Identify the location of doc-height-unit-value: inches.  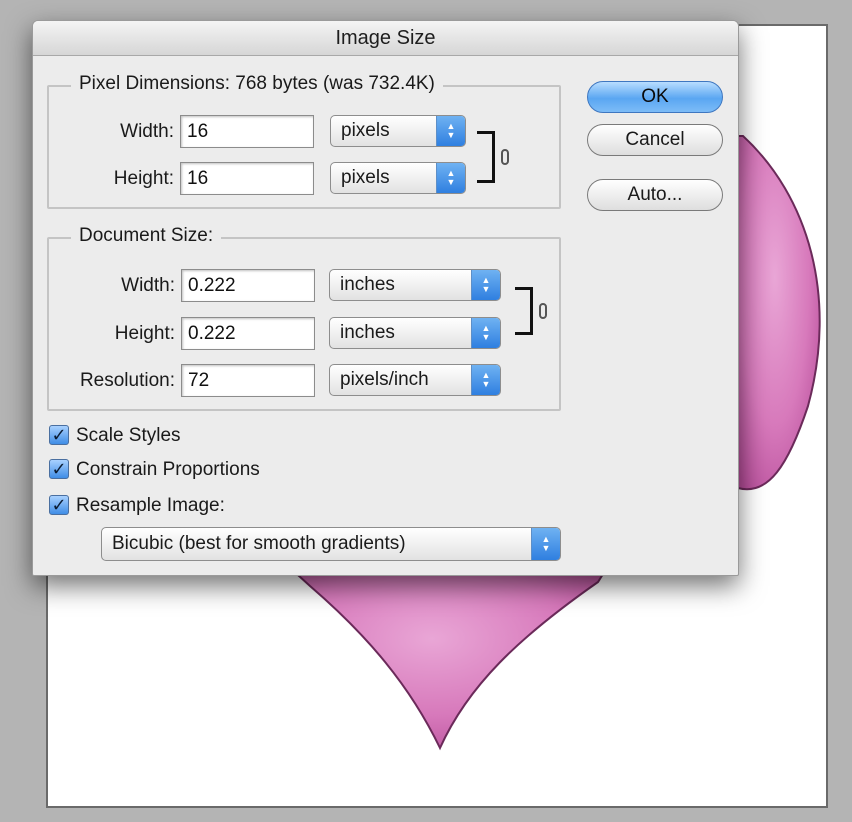
(367, 332).